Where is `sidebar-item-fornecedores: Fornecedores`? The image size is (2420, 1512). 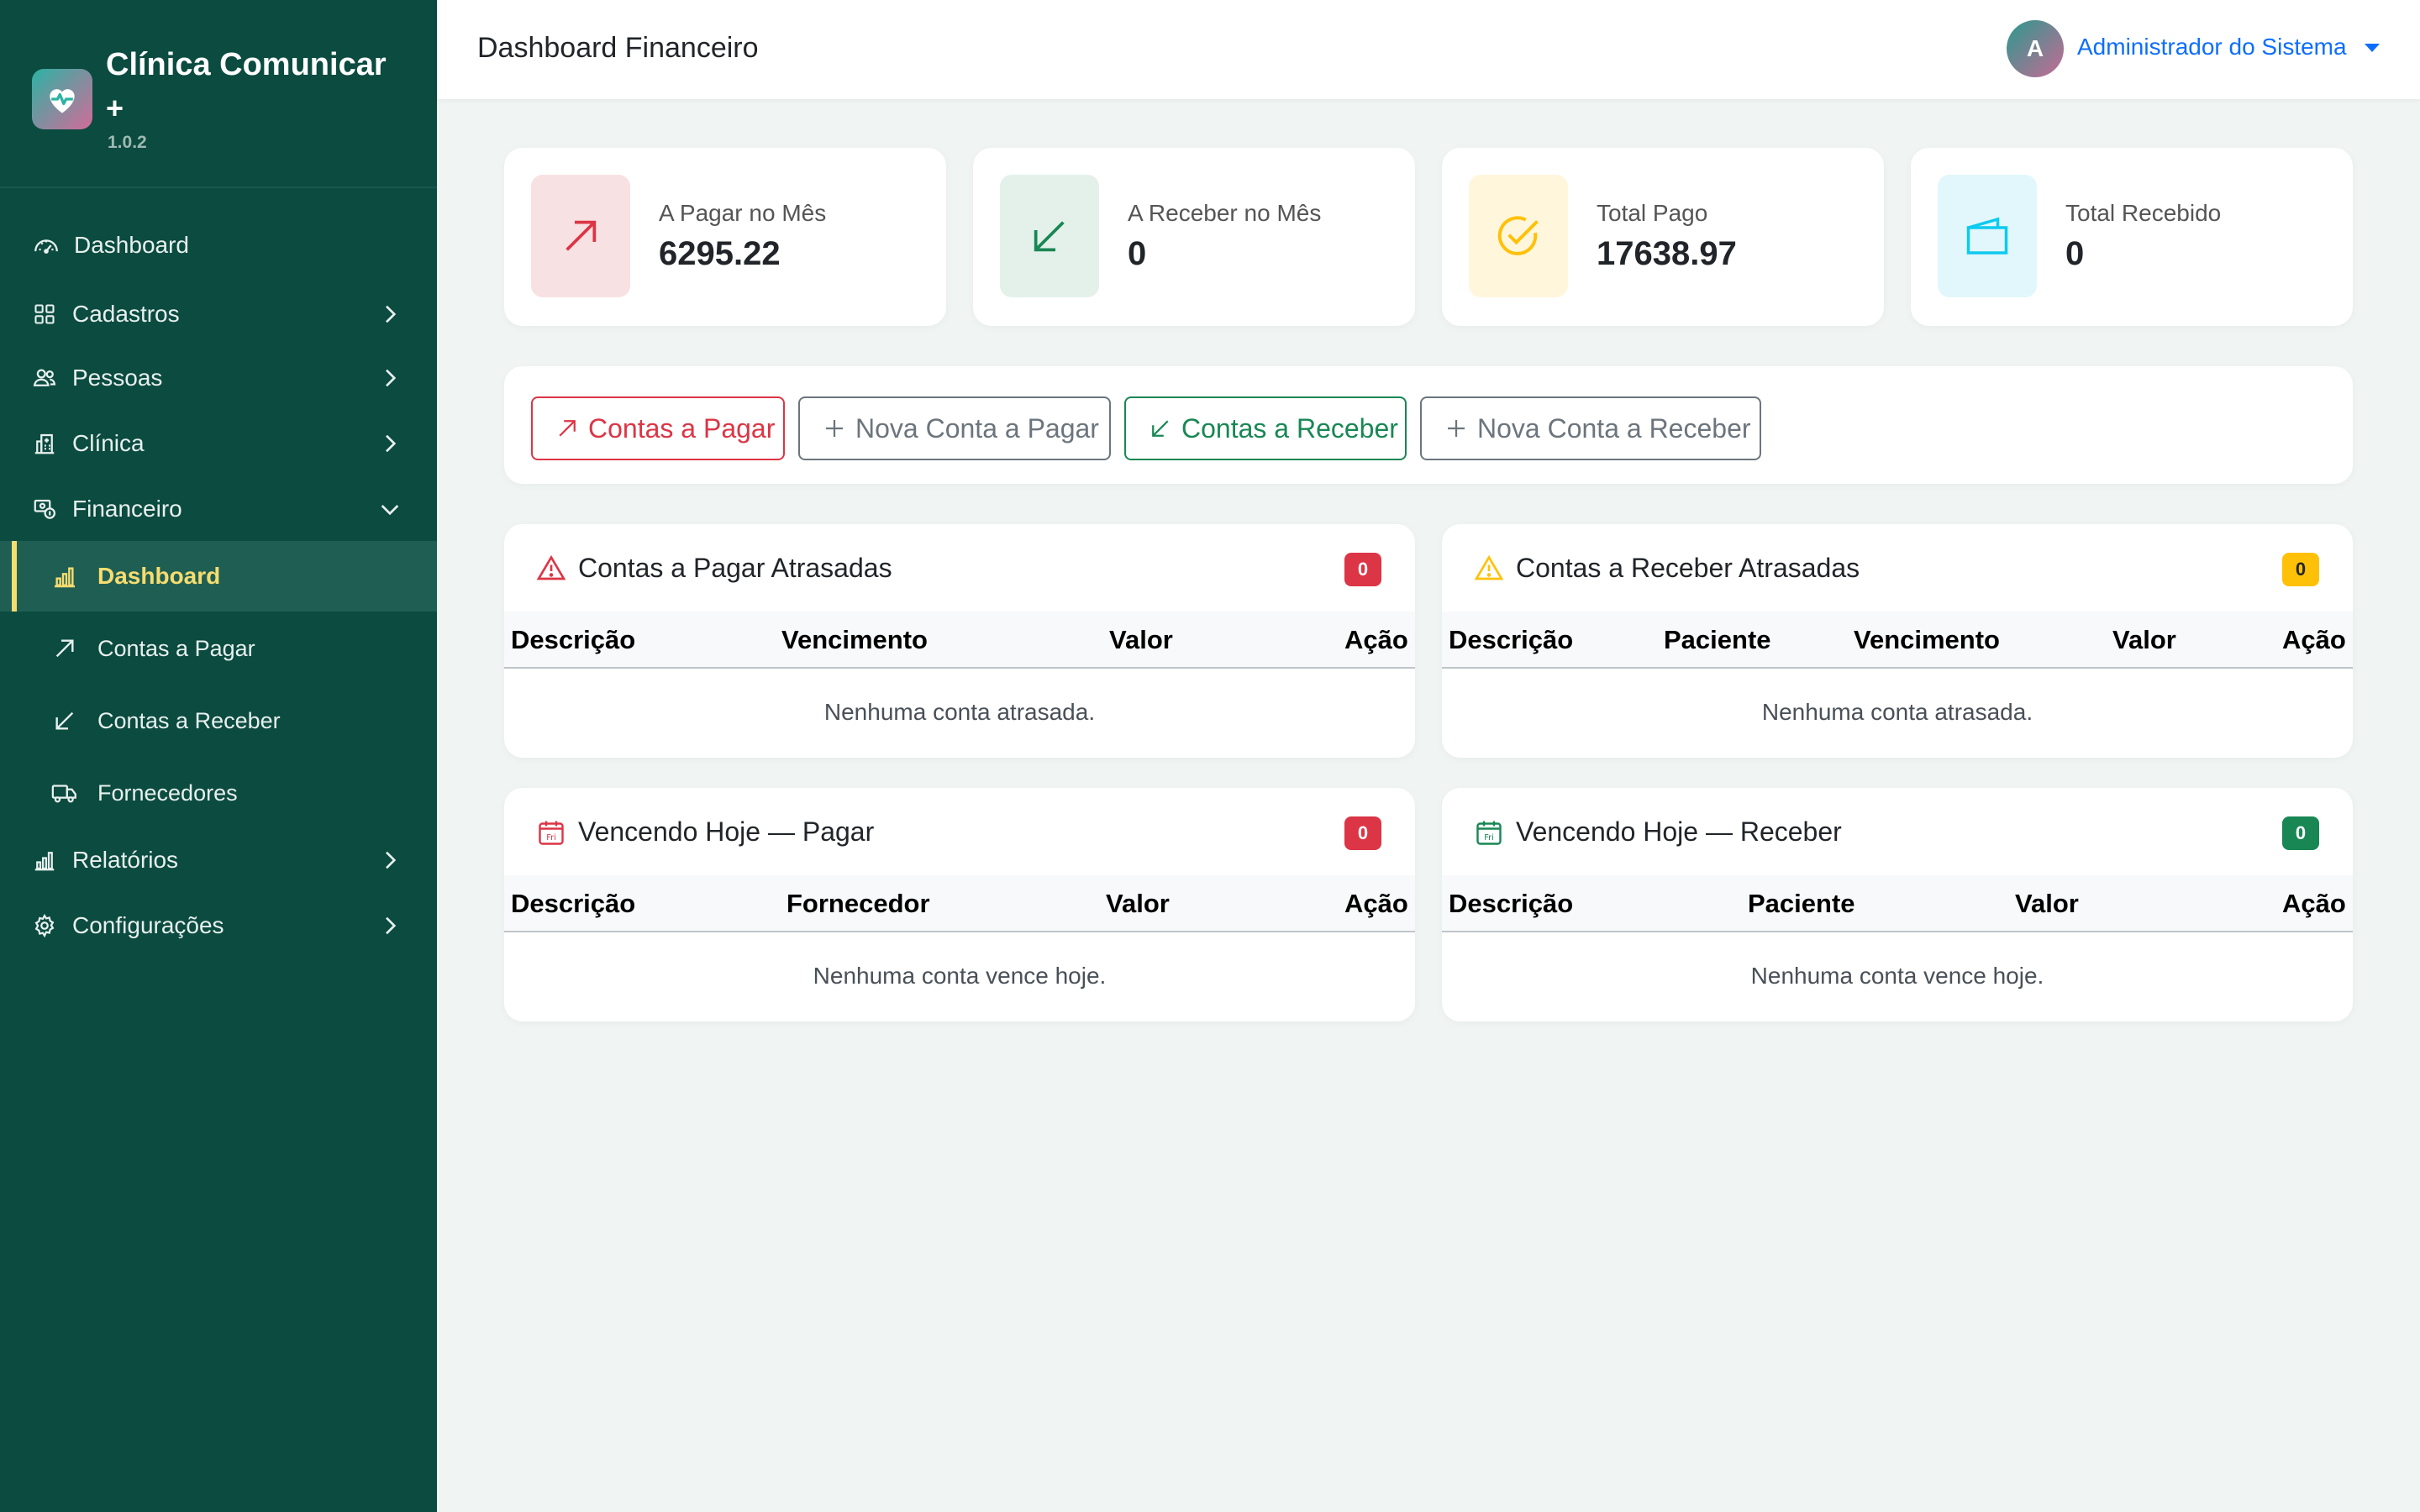
sidebar-item-fornecedores: Fornecedores is located at coordinates (218, 793).